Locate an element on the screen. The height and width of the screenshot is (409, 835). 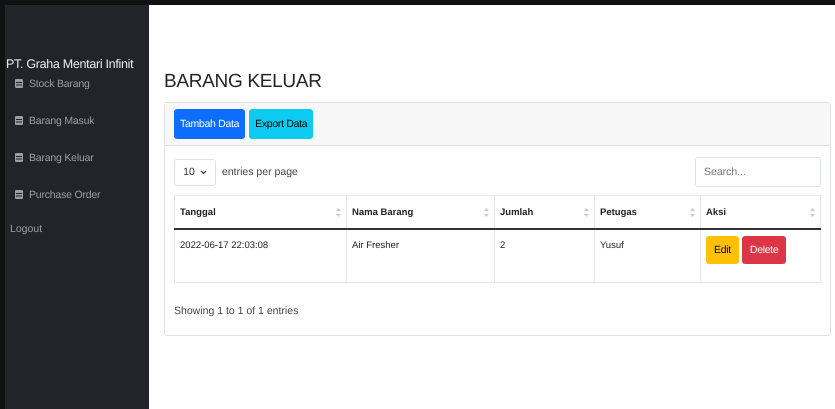
sidebar-item: Purchase Order is located at coordinates (77, 194).